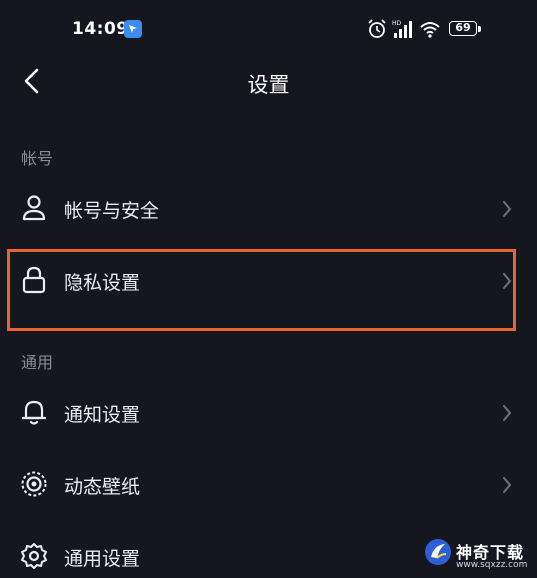  I want to click on gear-icon, so click(34, 556).